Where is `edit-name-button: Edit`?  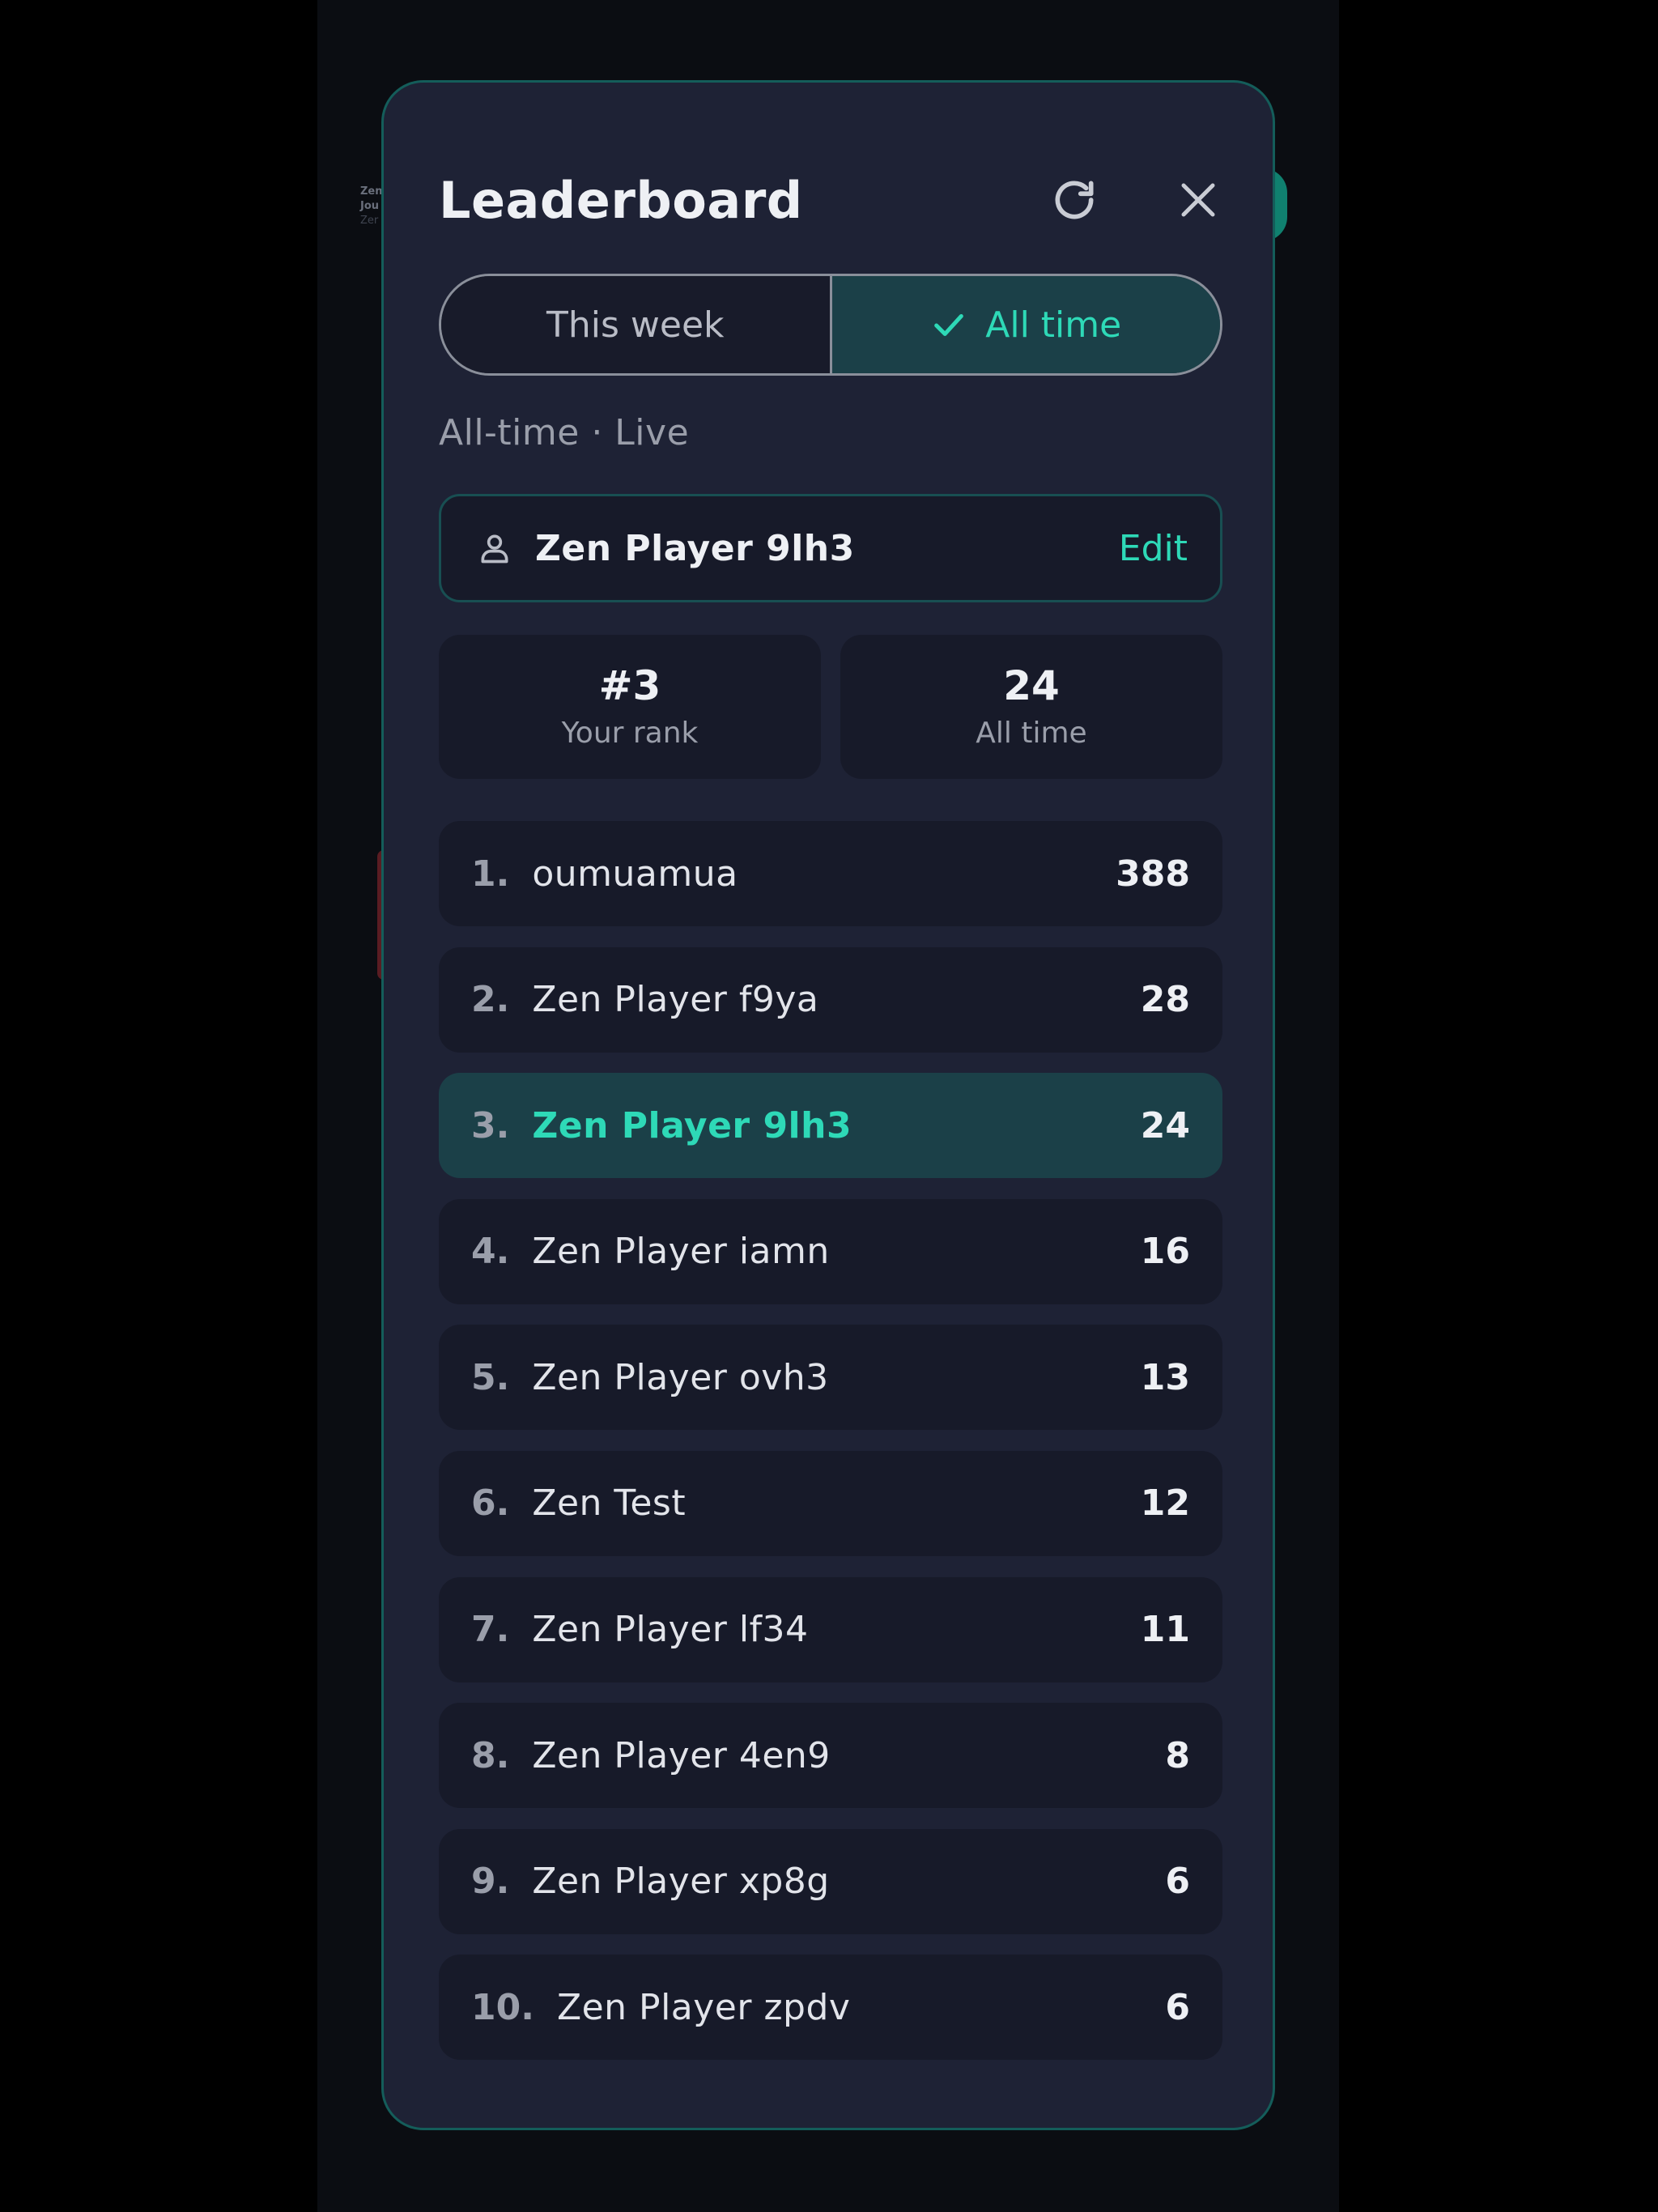 edit-name-button: Edit is located at coordinates (1153, 548).